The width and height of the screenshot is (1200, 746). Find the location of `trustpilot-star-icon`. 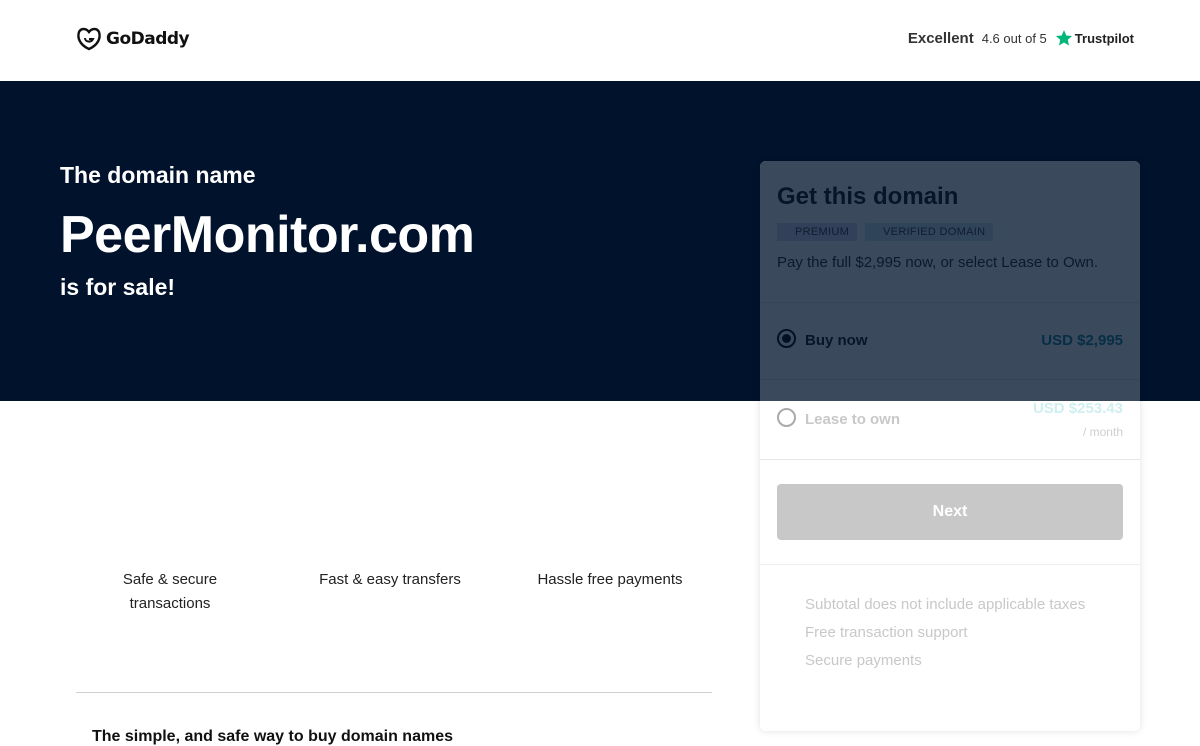

trustpilot-star-icon is located at coordinates (1063, 38).